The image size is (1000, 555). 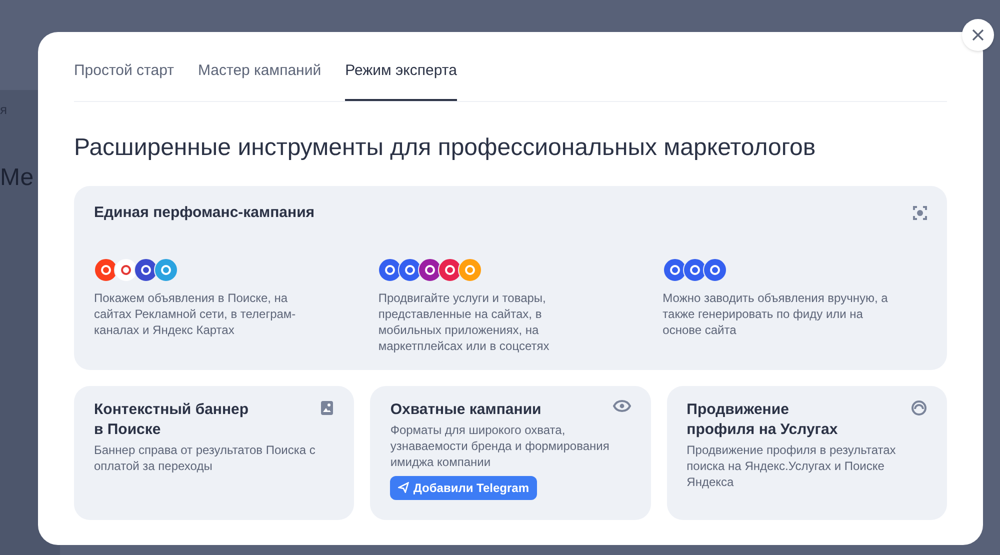 I want to click on page-heading: Расширенные инструменты для профессиональных маркетологов, so click(x=445, y=147).